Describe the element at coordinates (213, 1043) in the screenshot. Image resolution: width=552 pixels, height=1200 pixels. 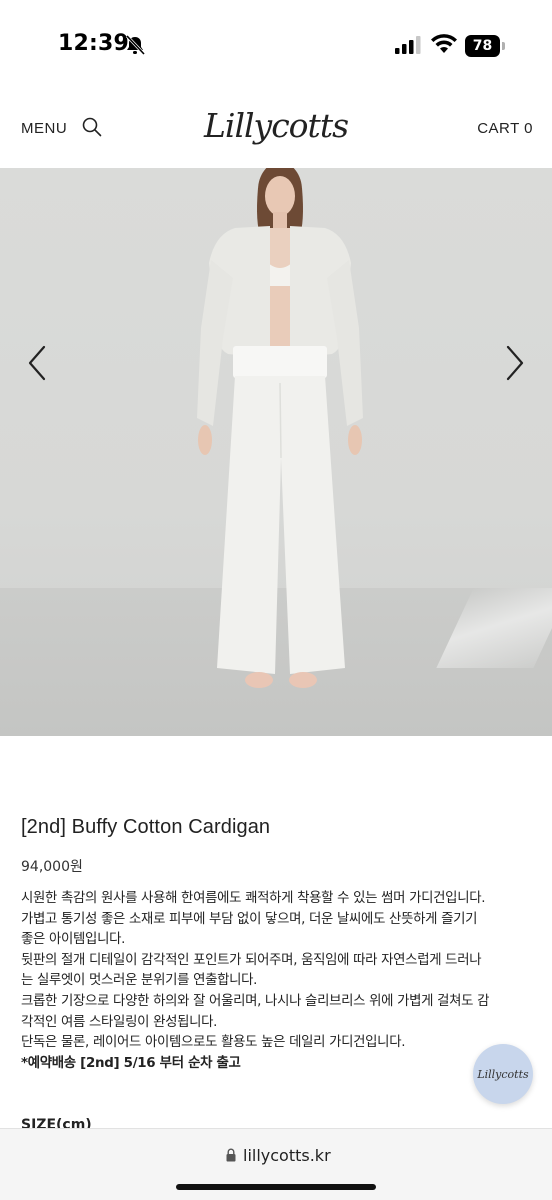
I see `description-line: 단독은 물론, 레이어드 아이템으로도 활용도 높은 데일리 가디건입니다.` at that location.